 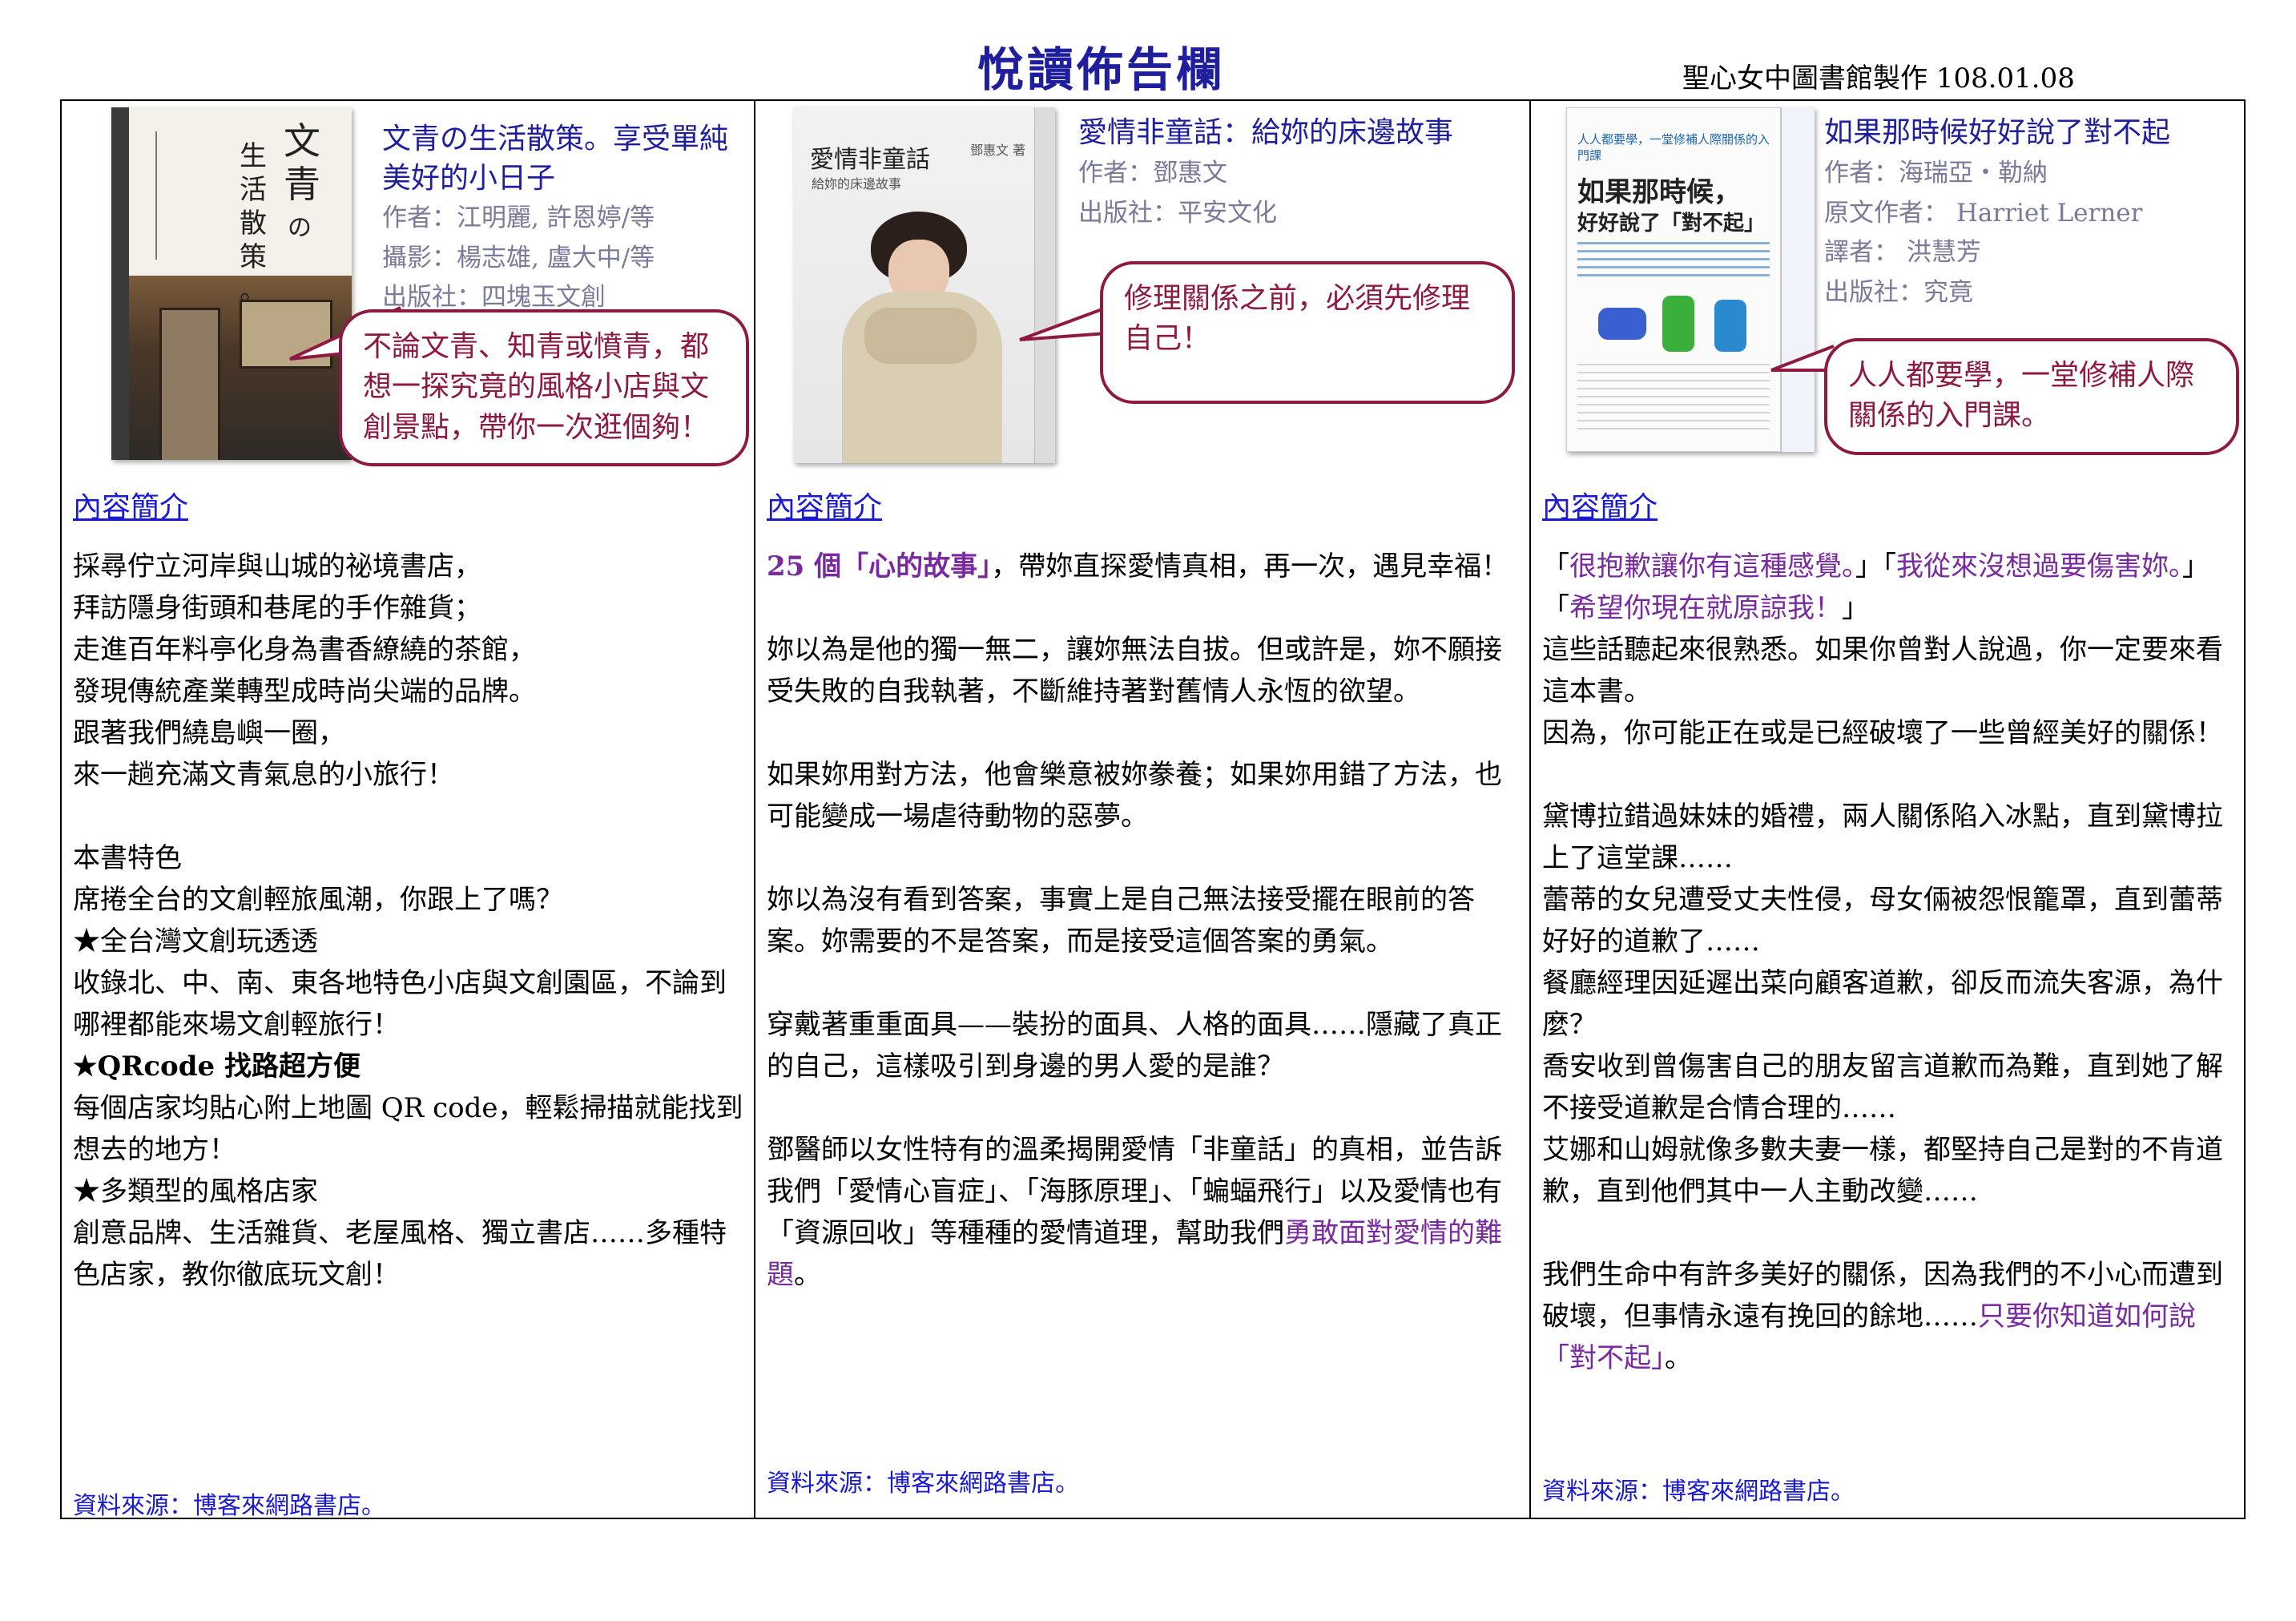 I want to click on publisher-line: 出版社：究竟, so click(x=1898, y=292).